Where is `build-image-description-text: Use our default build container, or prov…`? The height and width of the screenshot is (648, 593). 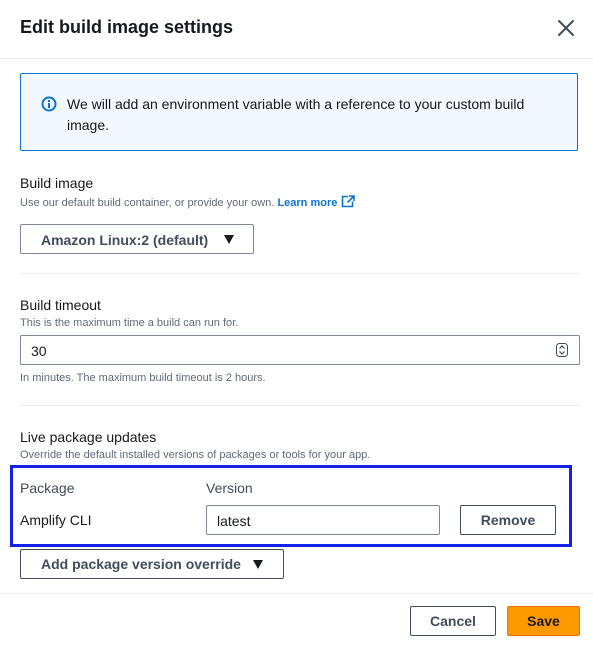
build-image-description-text: Use our default build container, or prov… is located at coordinates (147, 203).